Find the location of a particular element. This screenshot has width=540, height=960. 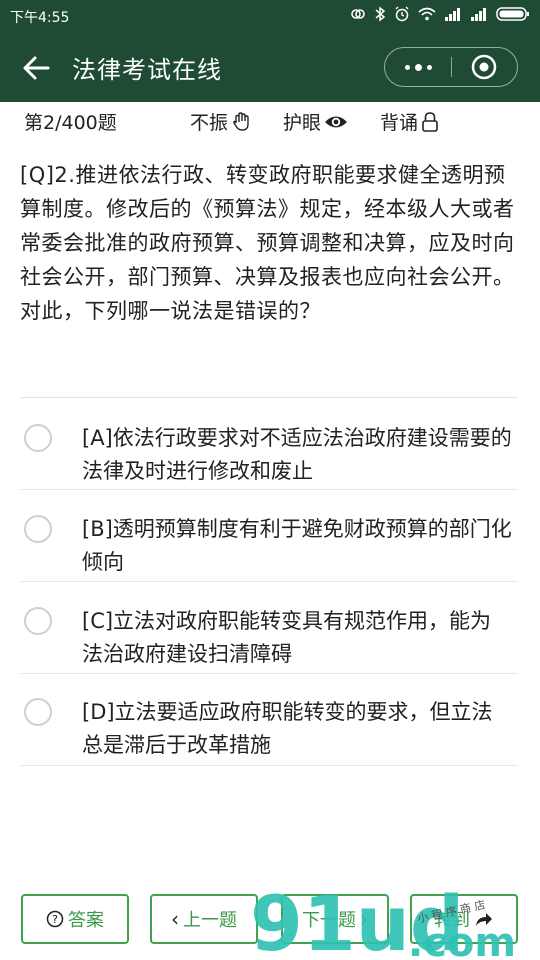

option-c: [C]立法对政府职能转变具有规范作用，能为法治政府建设扫清障碍 is located at coordinates (269, 628).